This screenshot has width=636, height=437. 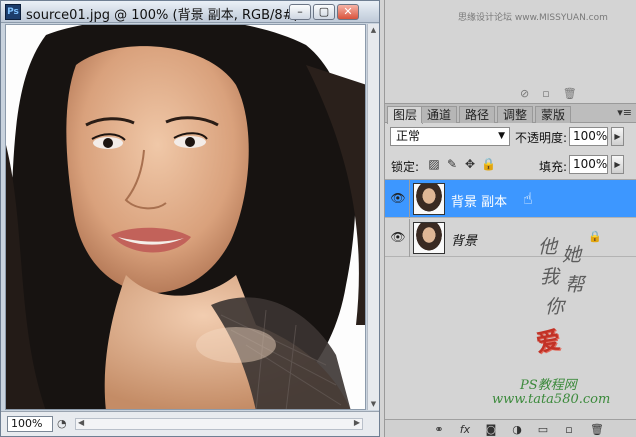 I want to click on layers-bottom-bar: ⚭ fx ◙ ◑ ▭ ▫ 🗑, so click(x=510, y=428).